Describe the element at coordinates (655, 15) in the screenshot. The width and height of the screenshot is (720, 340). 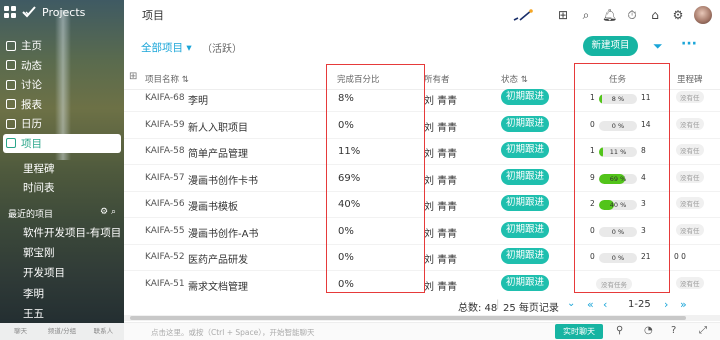
I see `store-icon: ⌂` at that location.